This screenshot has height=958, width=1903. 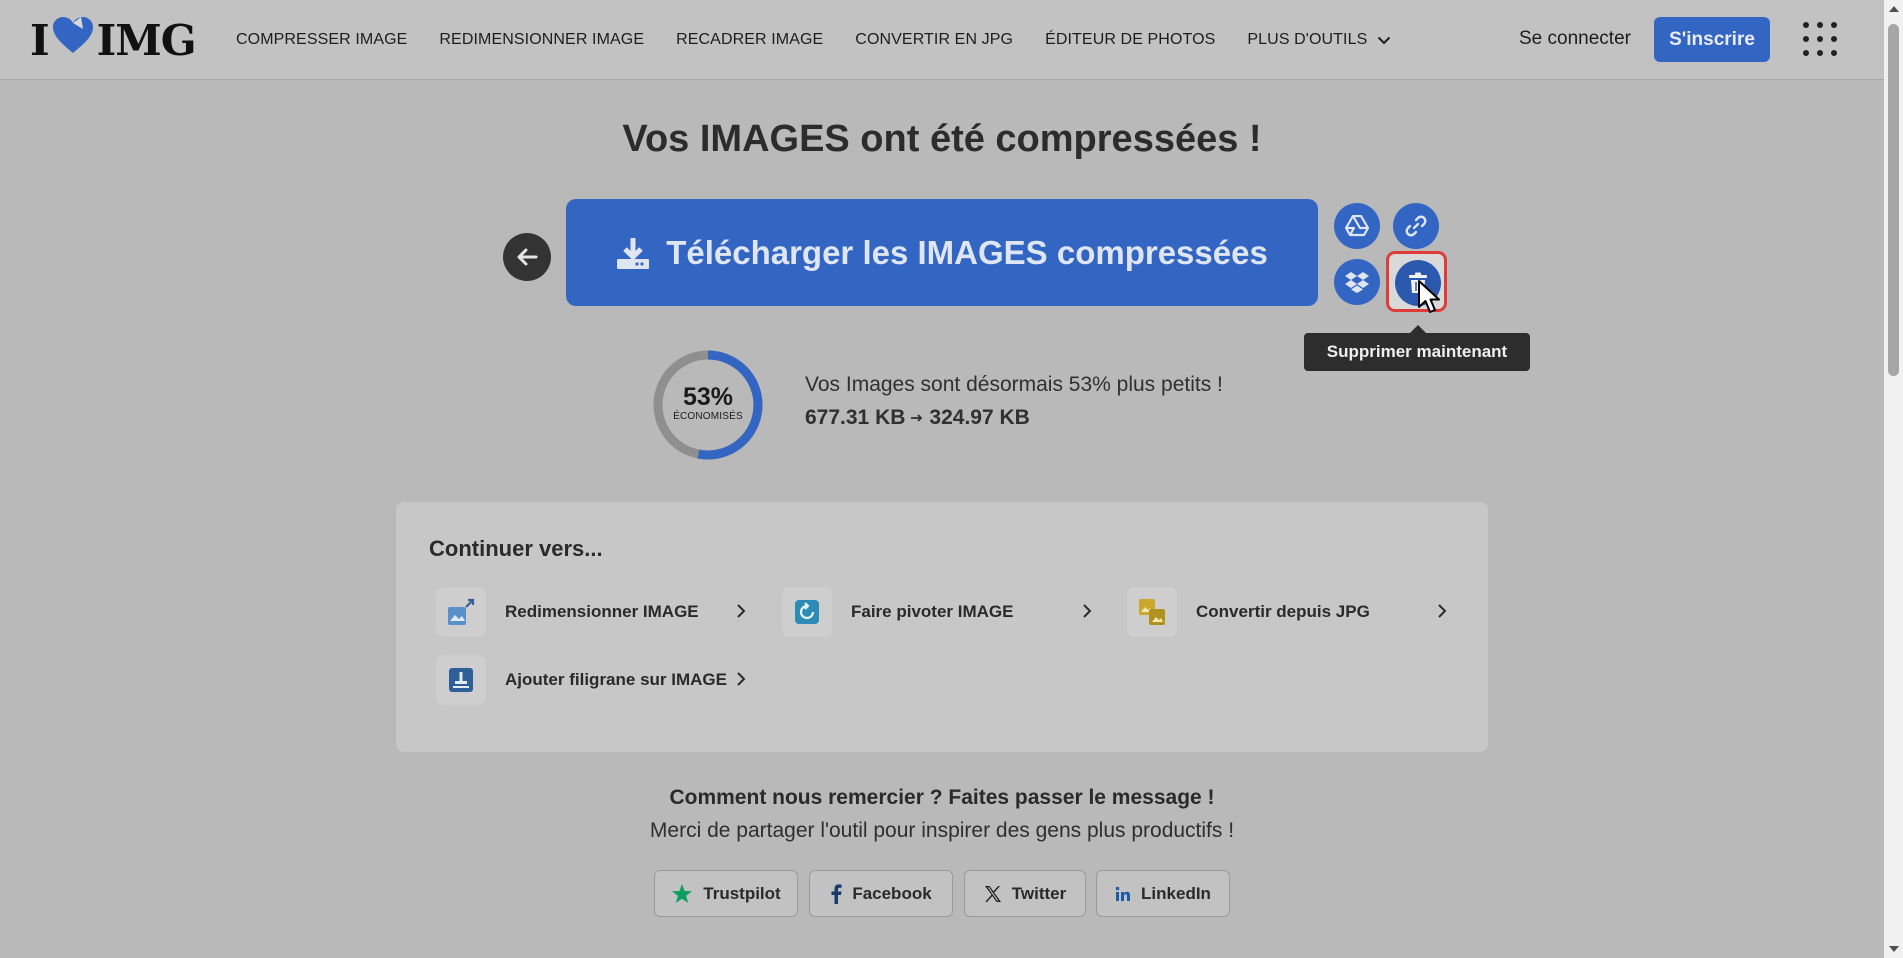 I want to click on tool-label: Ajouter filigrane sur IMAGE, so click(x=616, y=679).